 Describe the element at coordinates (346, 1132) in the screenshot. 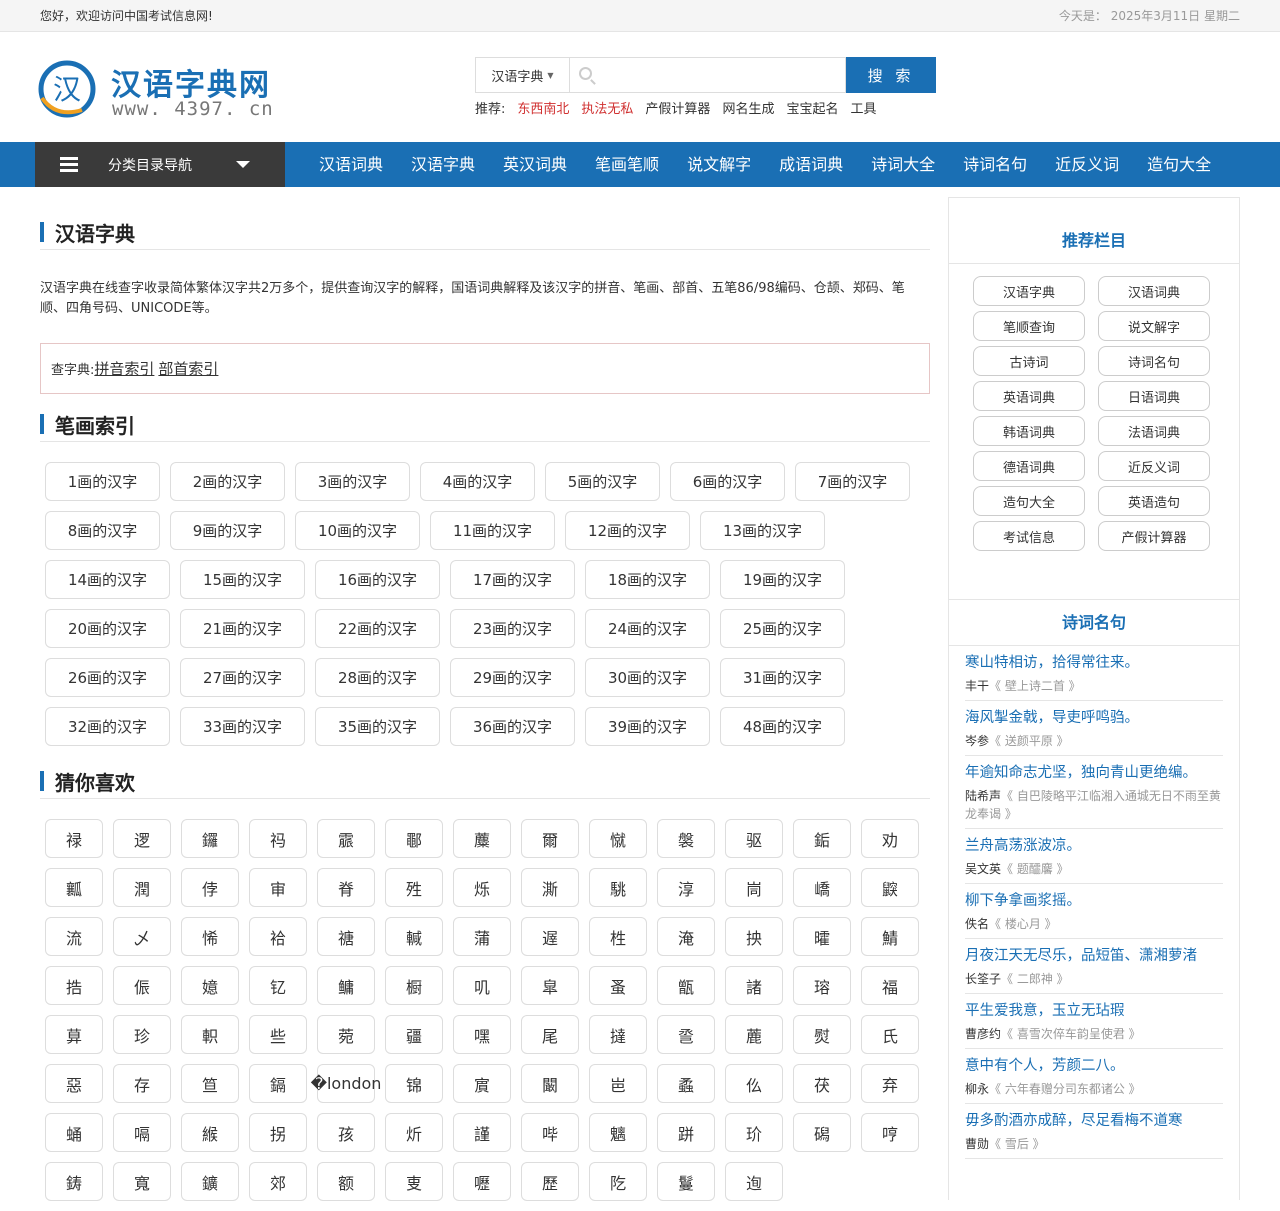

I see `guess-char-button: 孩` at that location.